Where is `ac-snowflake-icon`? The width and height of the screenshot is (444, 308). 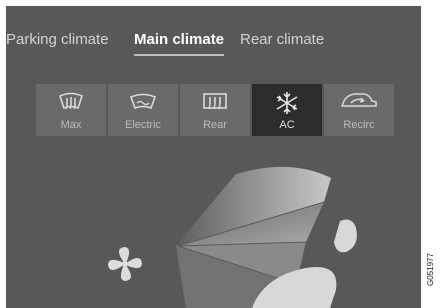
ac-snowflake-icon is located at coordinates (287, 103).